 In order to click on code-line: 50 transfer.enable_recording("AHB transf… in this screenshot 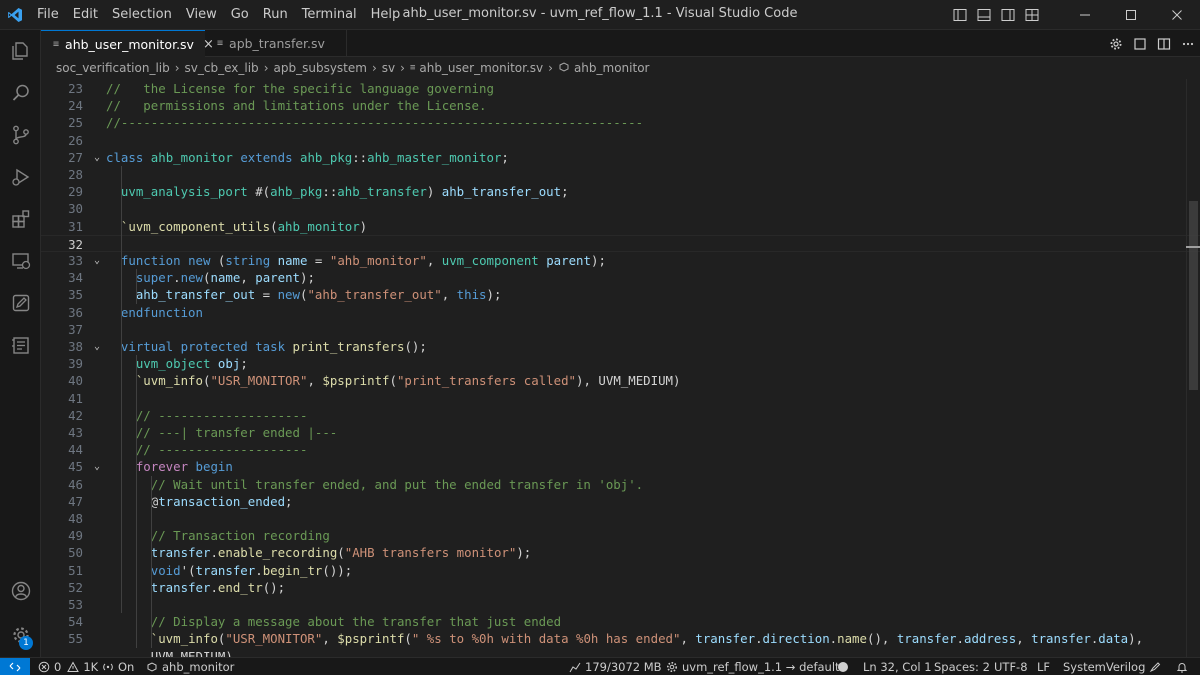, I will do `click(620, 552)`.